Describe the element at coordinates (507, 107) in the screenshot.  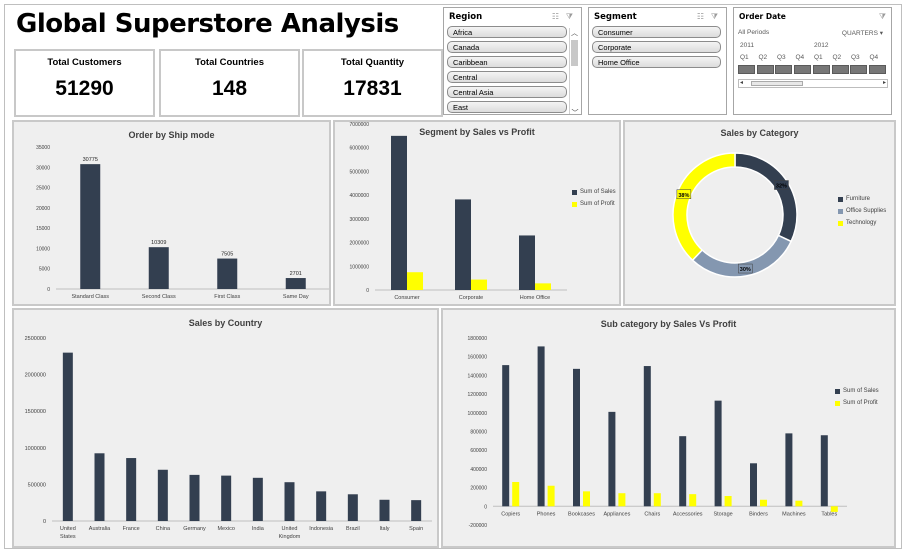
I see `slicer-item-east: East` at that location.